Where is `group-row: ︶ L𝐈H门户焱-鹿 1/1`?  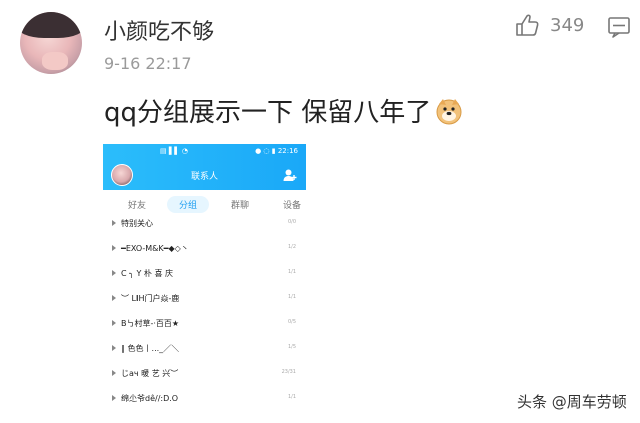
group-row: ︶ L𝐈H门户焱-鹿 1/1 is located at coordinates (204, 300).